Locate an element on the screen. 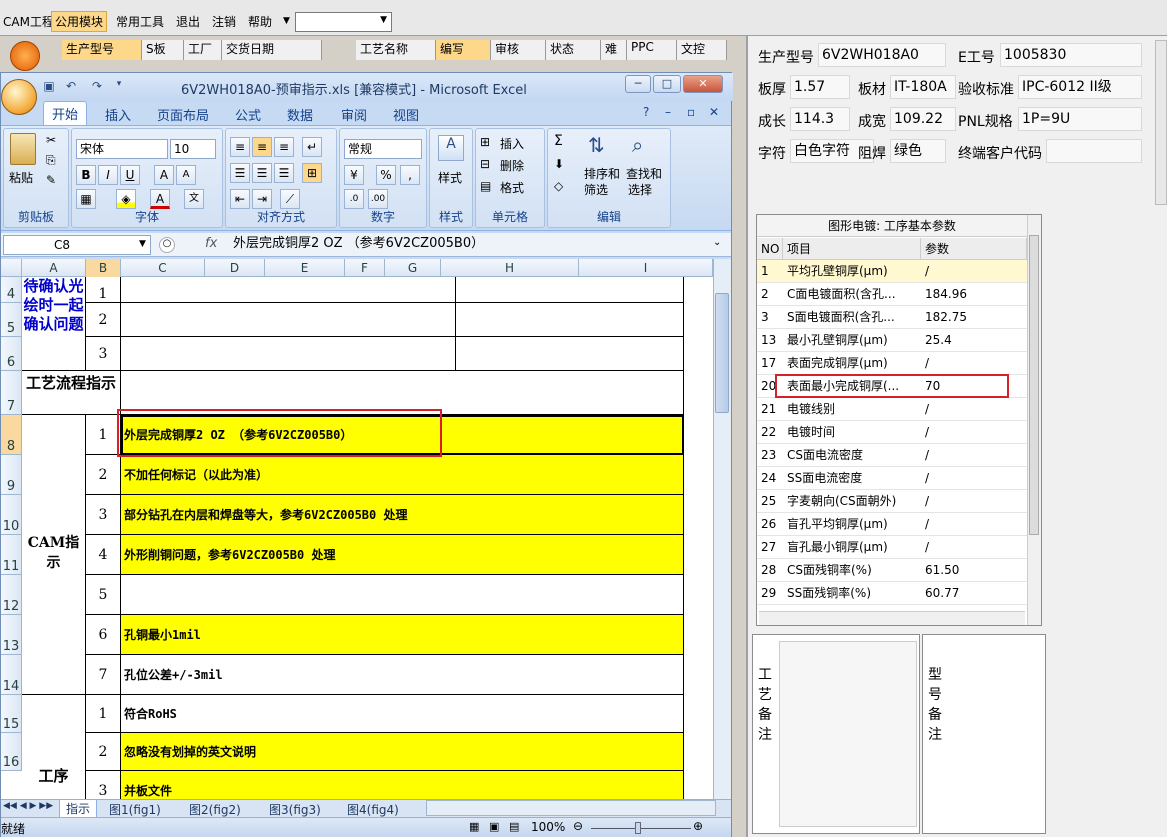 This screenshot has height=837, width=1167. align-middle-icon: ≡ is located at coordinates (262, 147).